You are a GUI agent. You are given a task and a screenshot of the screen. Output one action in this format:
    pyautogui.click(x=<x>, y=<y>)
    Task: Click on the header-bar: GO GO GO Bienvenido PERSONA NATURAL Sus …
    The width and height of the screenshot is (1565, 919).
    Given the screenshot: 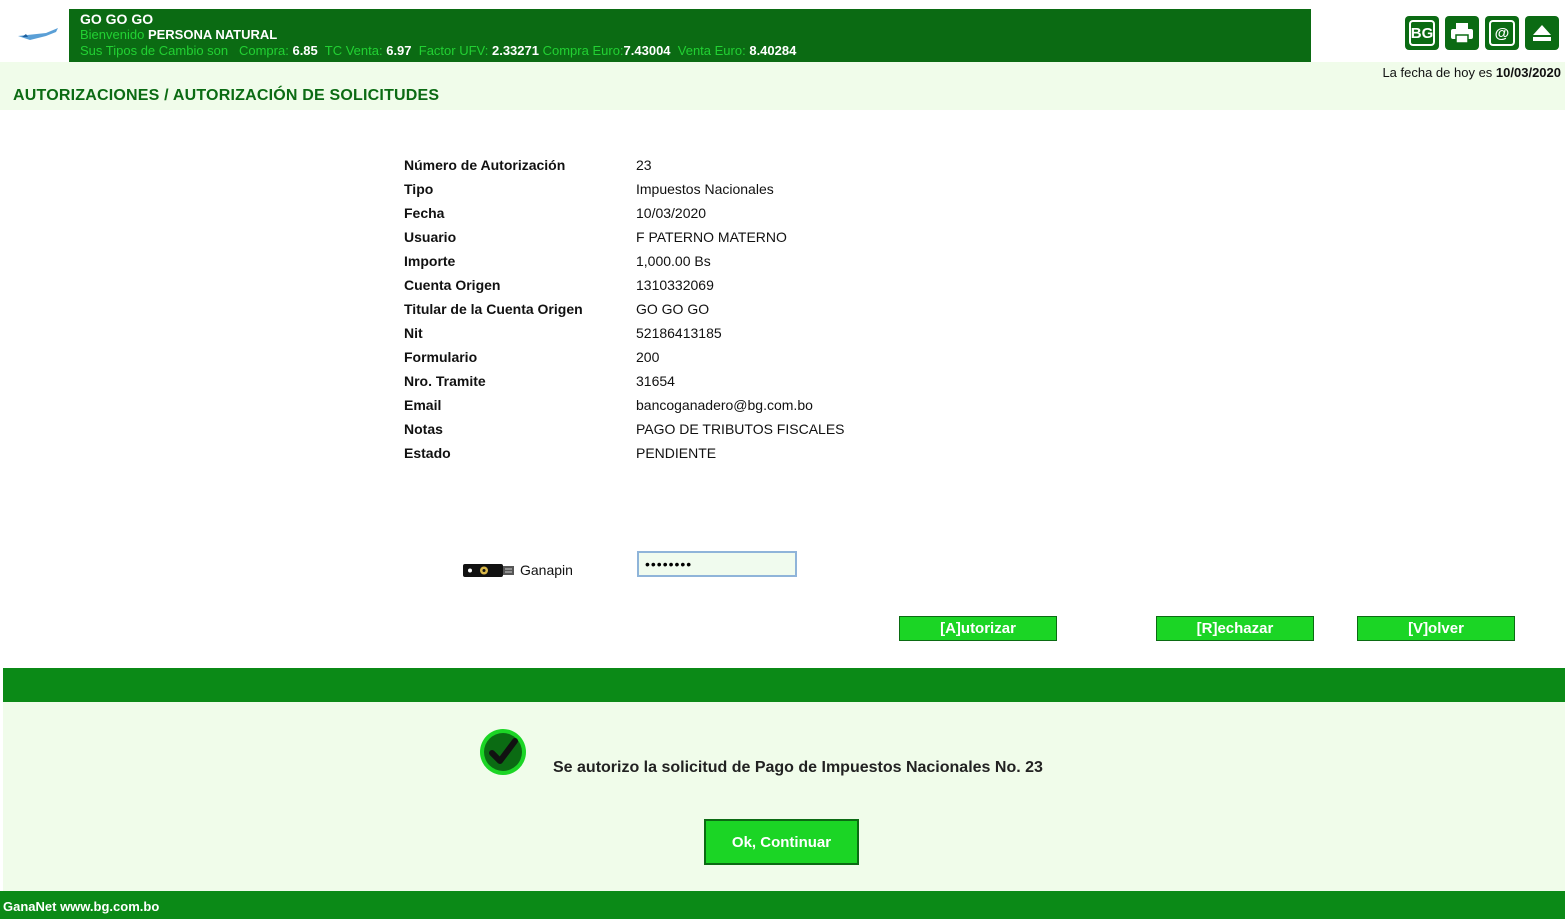 What is the action you would take?
    pyautogui.click(x=659, y=35)
    